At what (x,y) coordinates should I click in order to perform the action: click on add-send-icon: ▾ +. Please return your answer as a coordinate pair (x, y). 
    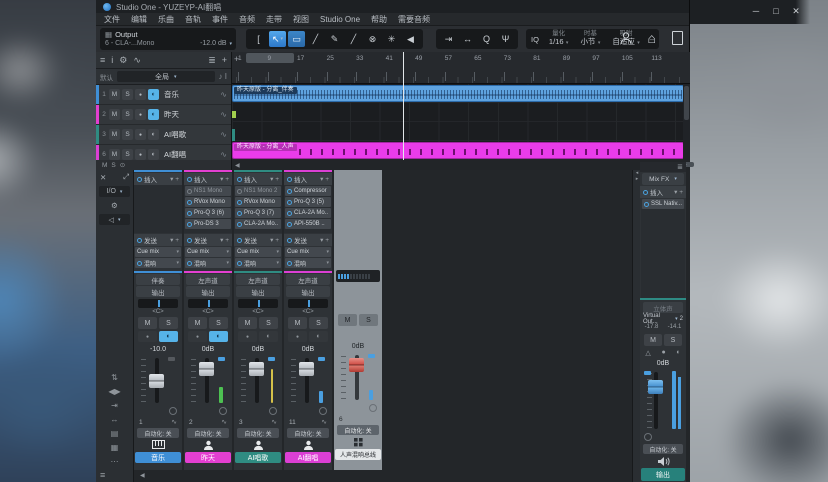
    Looking at the image, I should click on (324, 240).